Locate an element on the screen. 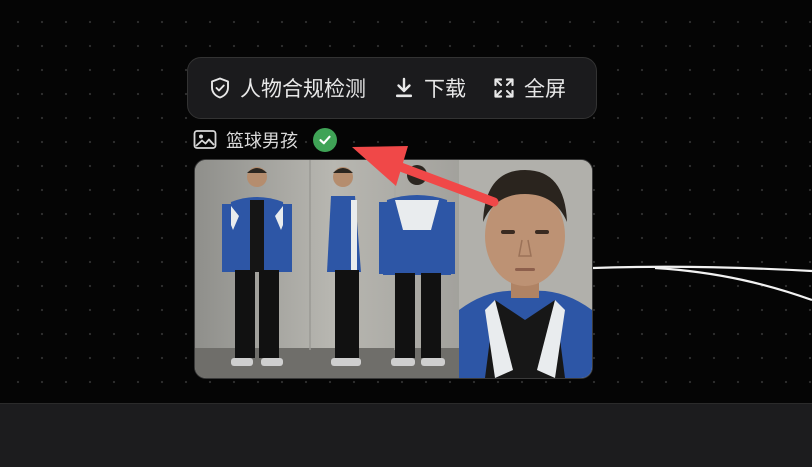 The height and width of the screenshot is (467, 812). fullscreen-icon is located at coordinates (504, 88).